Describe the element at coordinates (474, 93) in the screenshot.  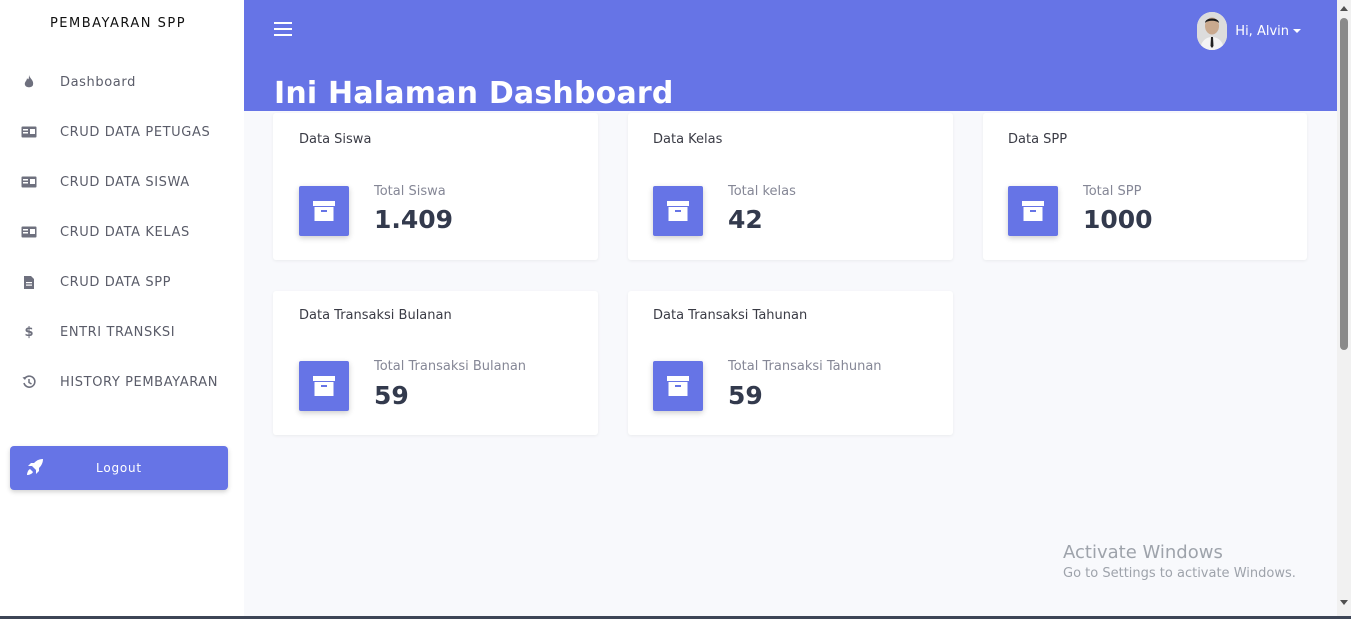
I see `page-title: Ini Halaman Dashboard` at that location.